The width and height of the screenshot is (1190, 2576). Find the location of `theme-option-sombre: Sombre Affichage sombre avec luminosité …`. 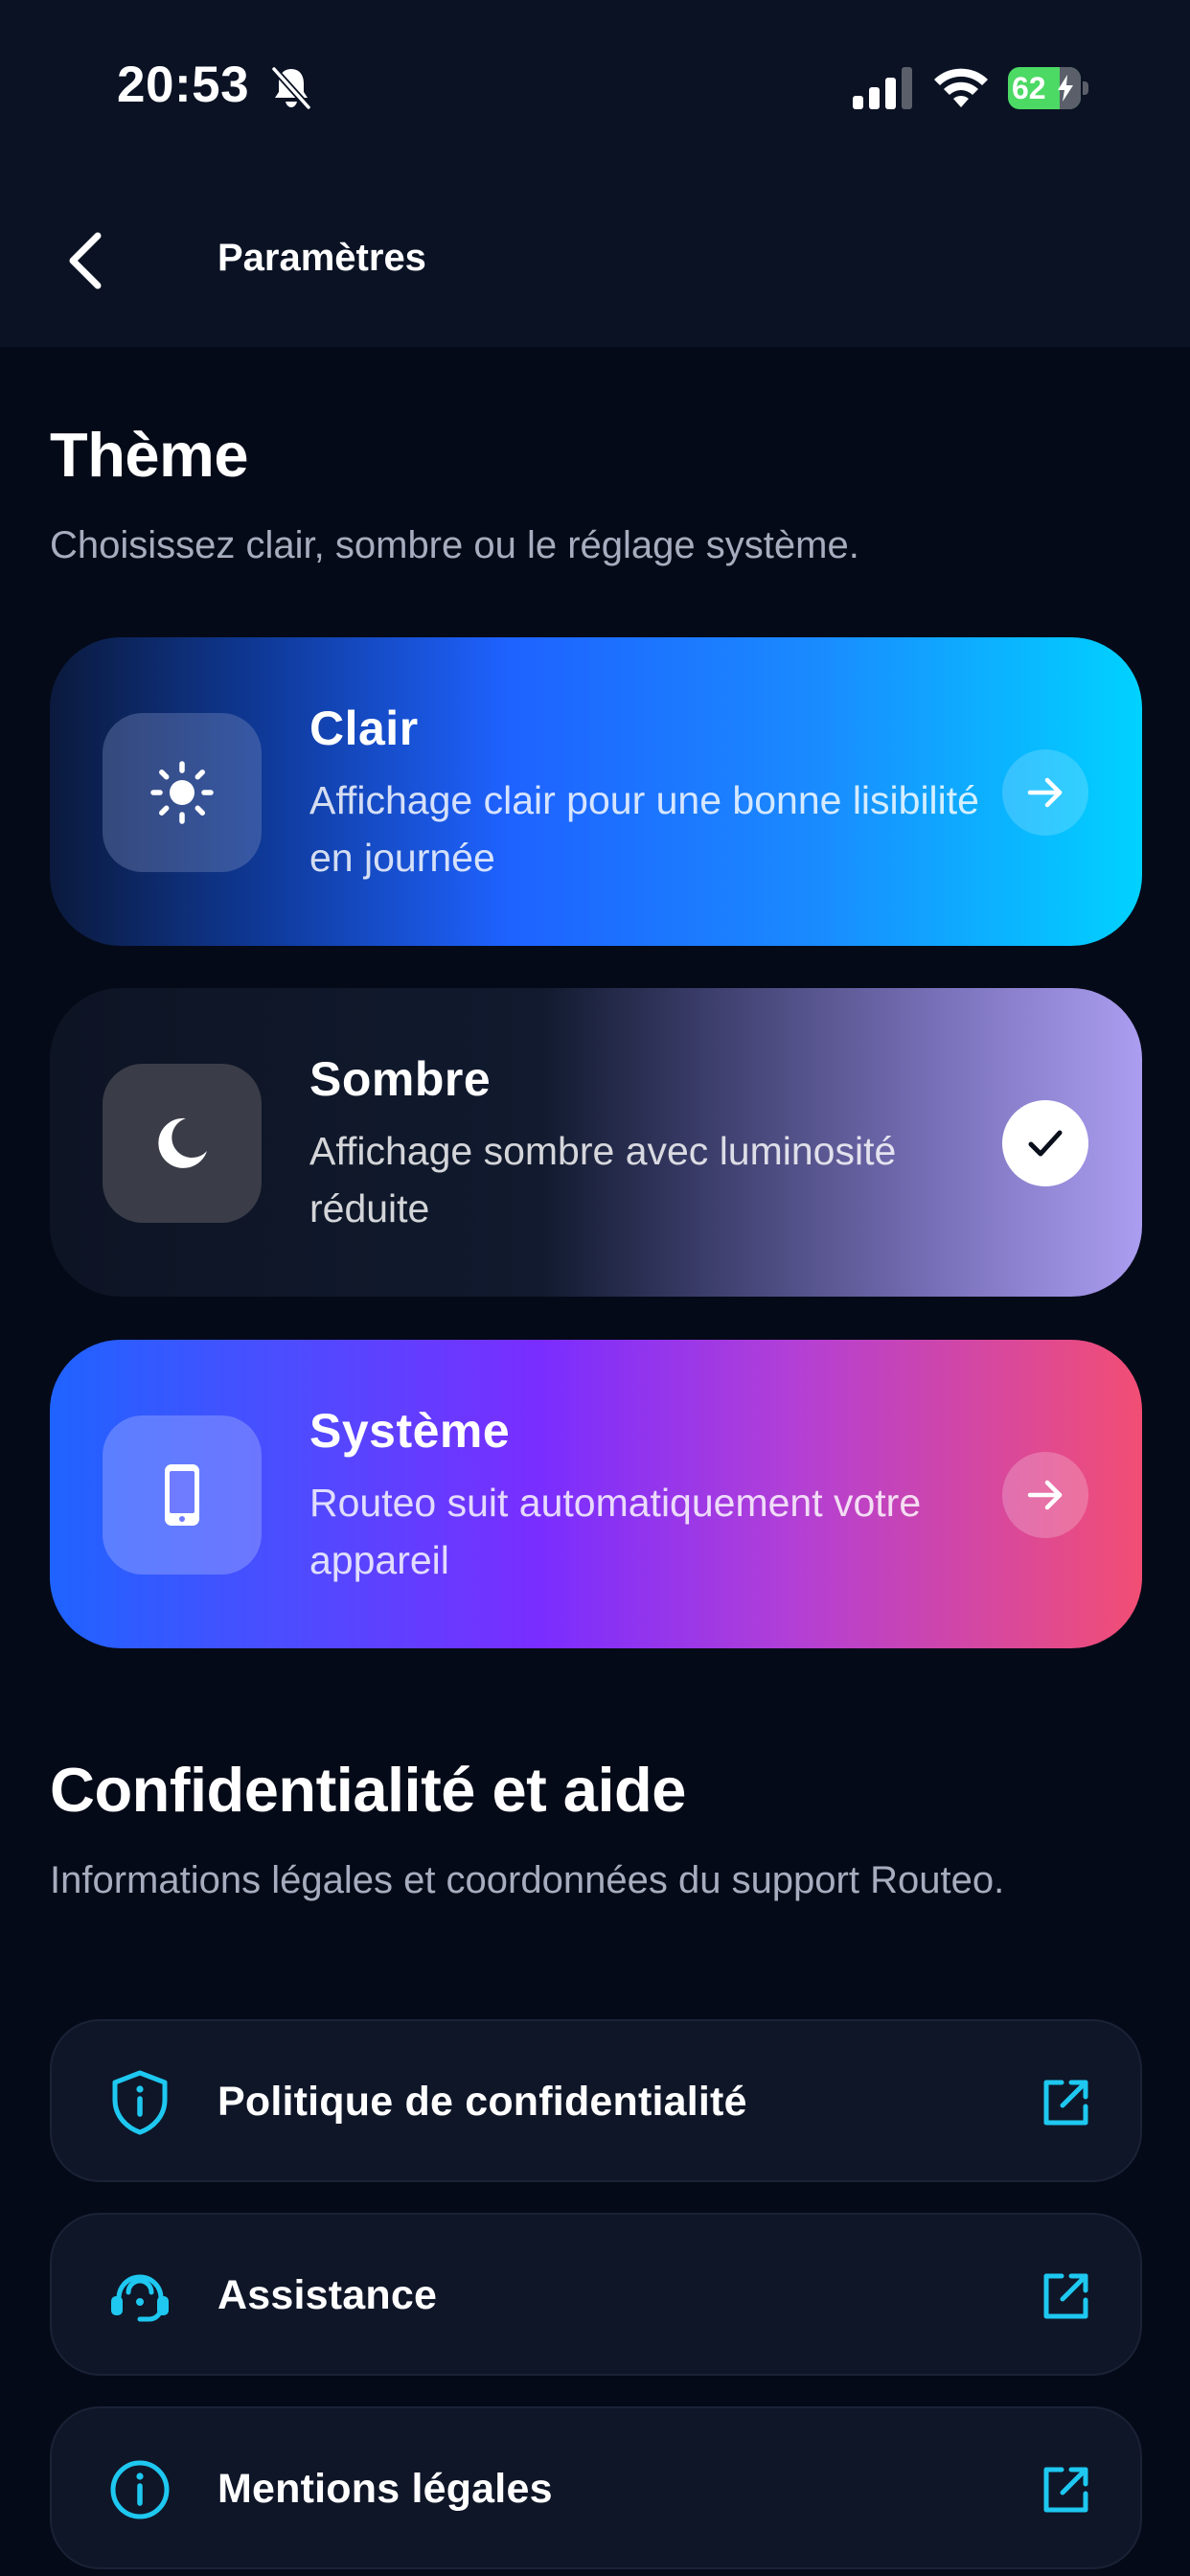

theme-option-sombre: Sombre Affichage sombre avec luminosité … is located at coordinates (596, 1142).